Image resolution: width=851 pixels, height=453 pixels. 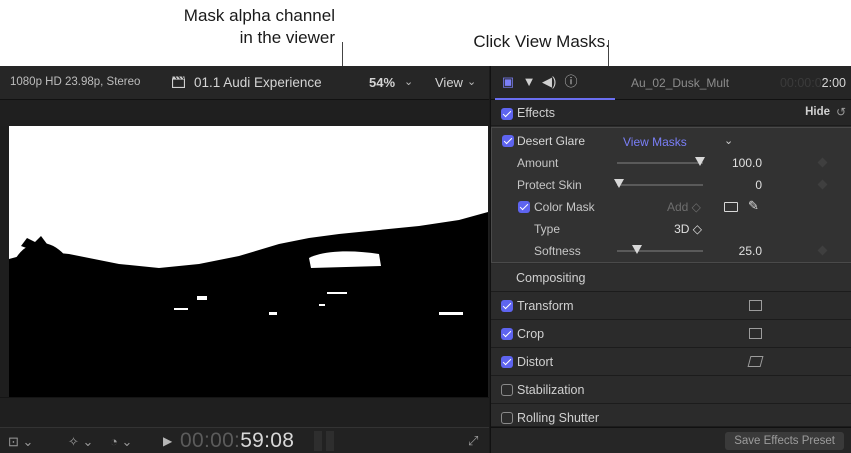 I want to click on viewer-letterbox-bottom, so click(x=244, y=412).